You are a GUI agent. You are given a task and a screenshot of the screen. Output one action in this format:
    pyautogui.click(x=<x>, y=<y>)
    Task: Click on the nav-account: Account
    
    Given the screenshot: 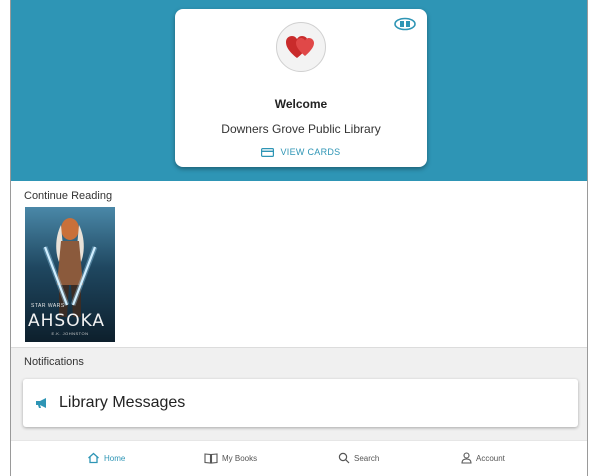 What is the action you would take?
    pyautogui.click(x=483, y=458)
    